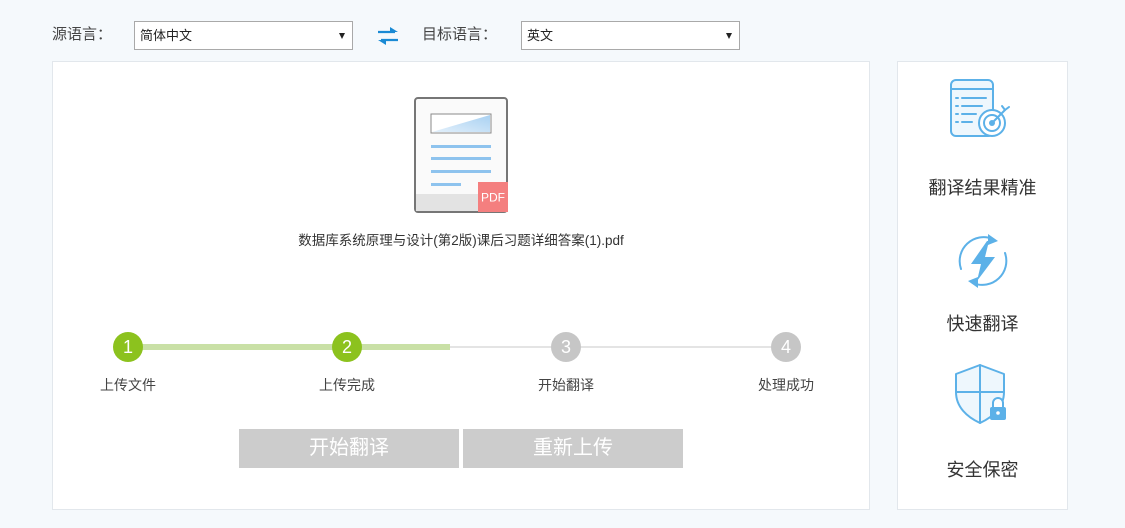 The height and width of the screenshot is (528, 1125). What do you see at coordinates (630, 35) in the screenshot?
I see `target-language-select: 英文` at bounding box center [630, 35].